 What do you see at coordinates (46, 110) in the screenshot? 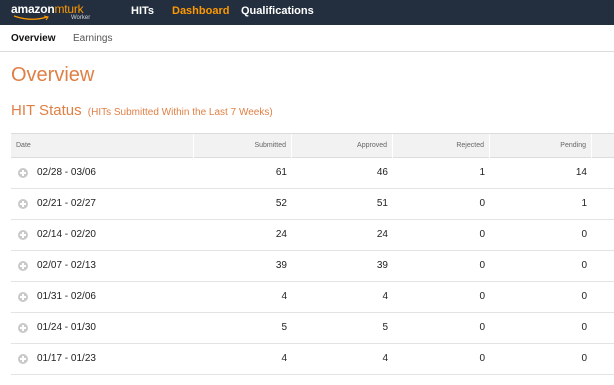
I see `hit-status-title: HIT Status` at bounding box center [46, 110].